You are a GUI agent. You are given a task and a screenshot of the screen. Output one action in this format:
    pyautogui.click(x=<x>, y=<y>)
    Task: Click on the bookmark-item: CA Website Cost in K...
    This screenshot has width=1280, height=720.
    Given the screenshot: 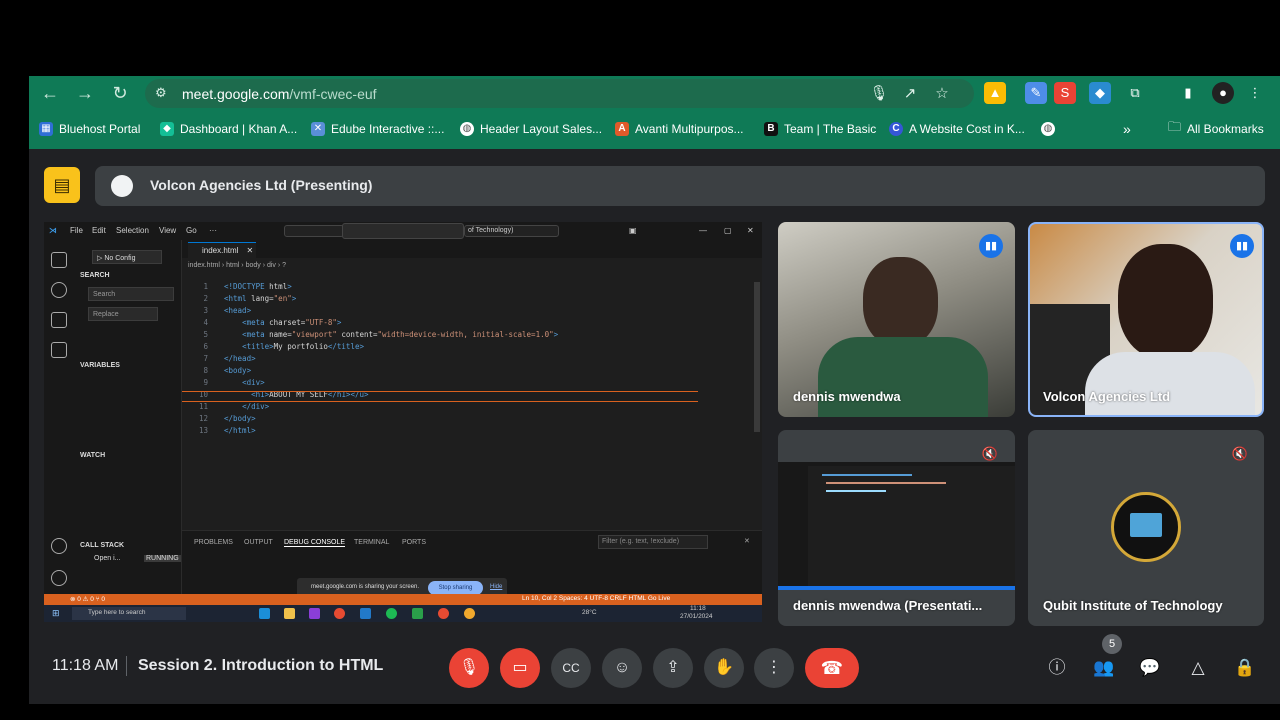 What is the action you would take?
    pyautogui.click(x=957, y=129)
    